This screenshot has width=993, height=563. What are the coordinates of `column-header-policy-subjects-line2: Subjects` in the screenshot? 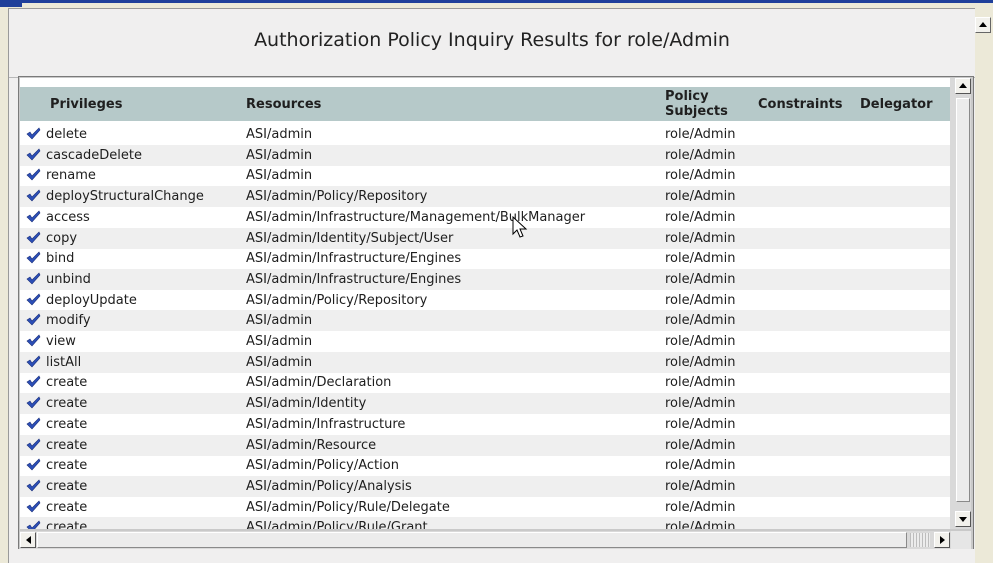 It's located at (696, 111).